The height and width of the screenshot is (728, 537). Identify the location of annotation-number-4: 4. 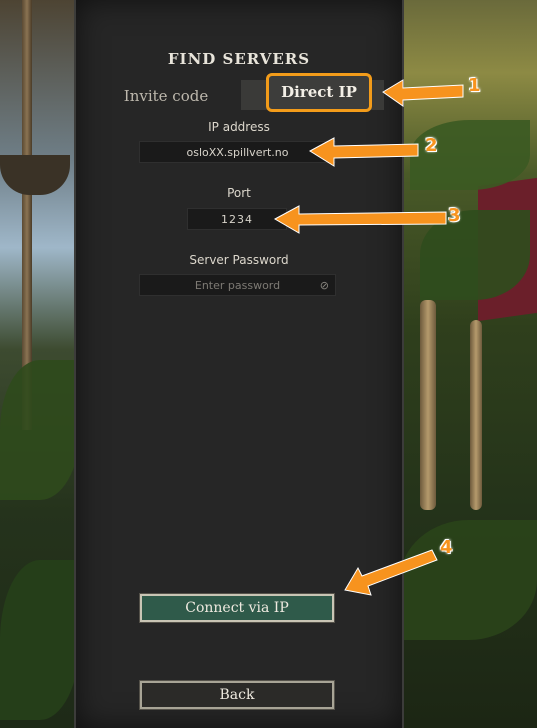
(446, 547).